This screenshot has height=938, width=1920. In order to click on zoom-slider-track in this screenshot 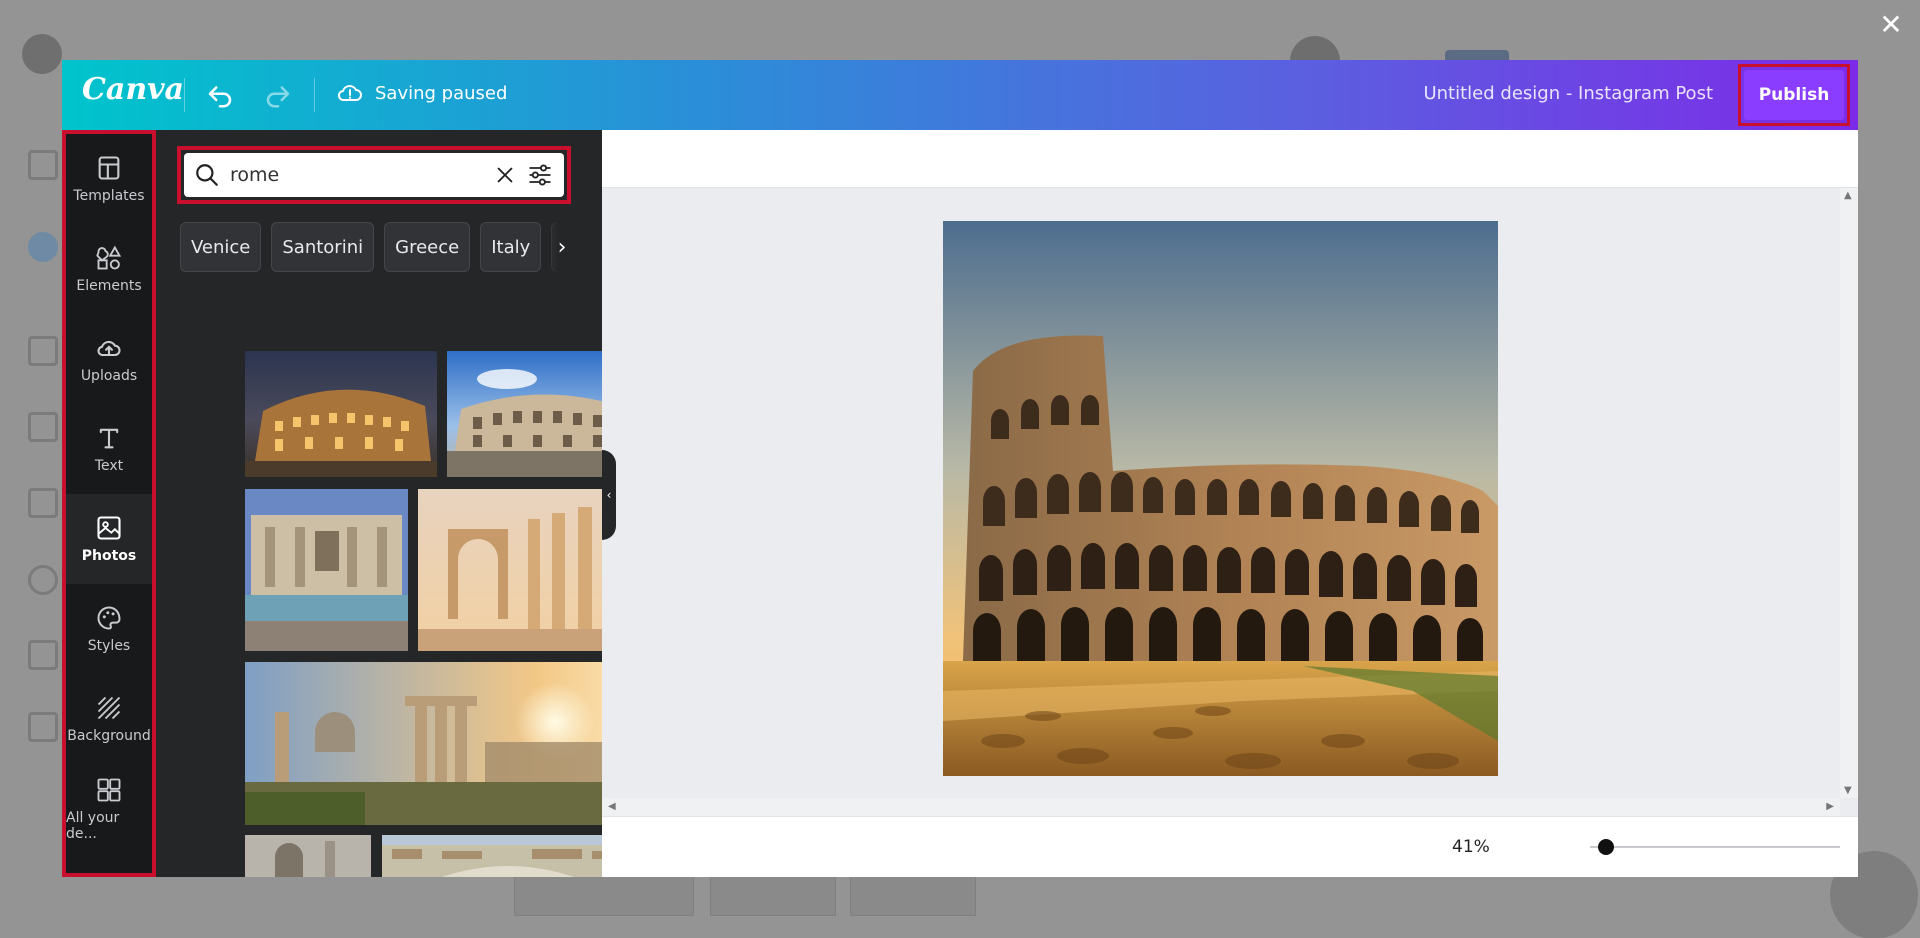, I will do `click(1715, 847)`.